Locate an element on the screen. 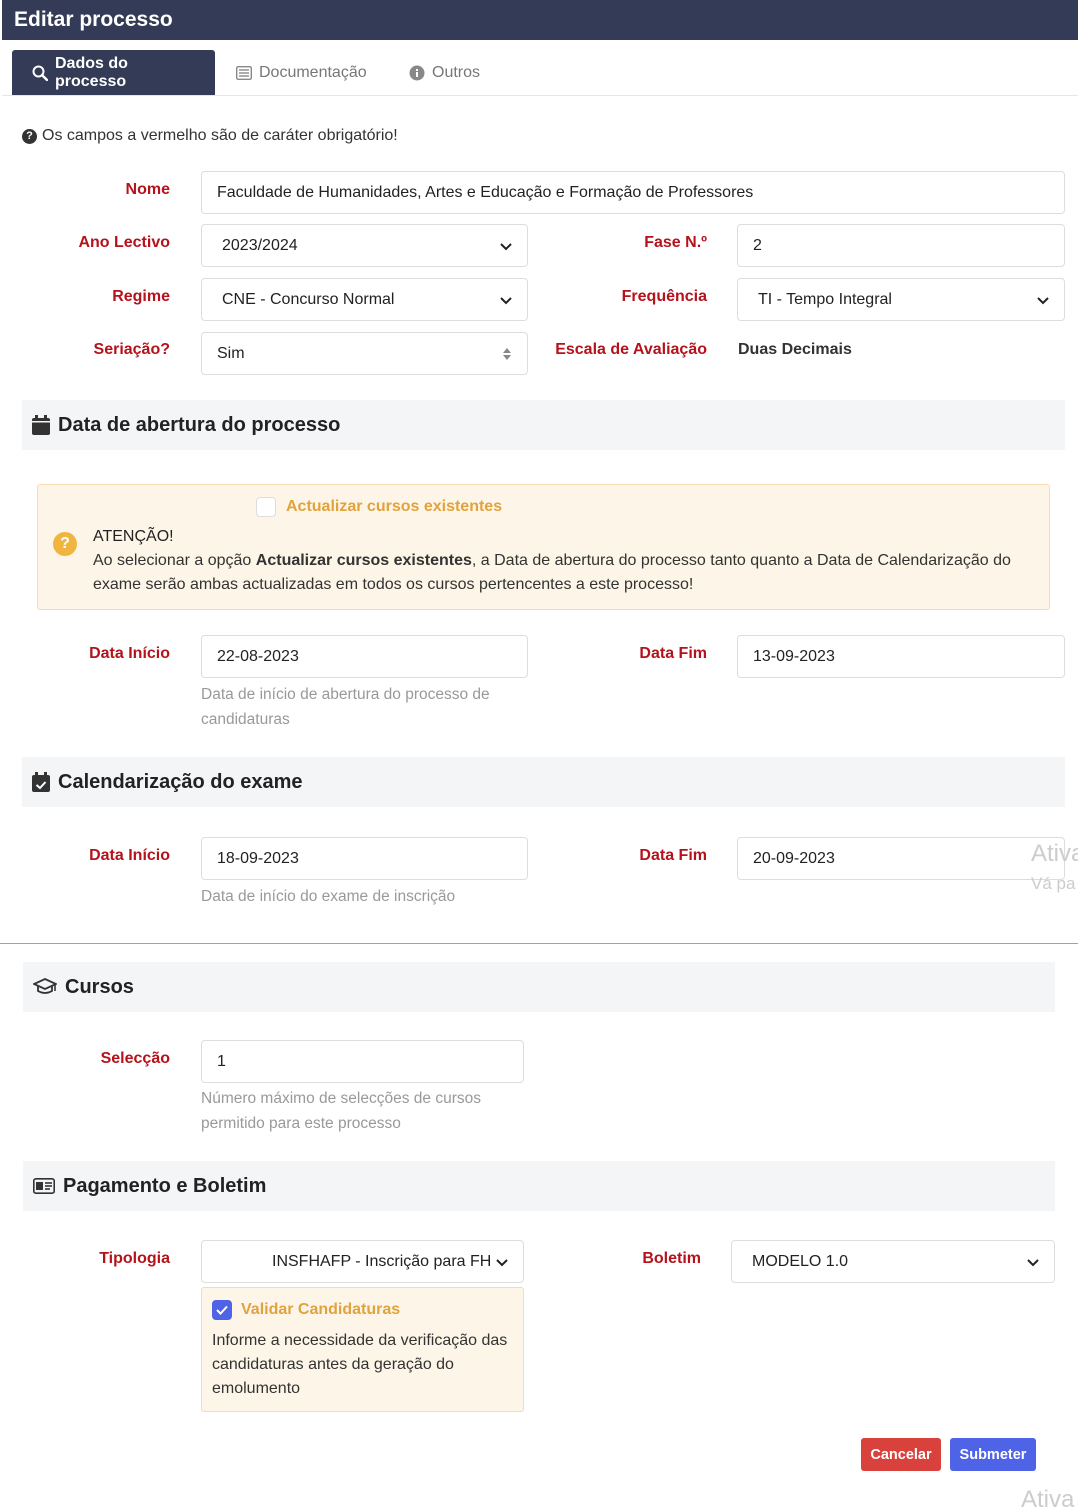 The width and height of the screenshot is (1078, 1511). abertura-data-fim-input: 13-09-2023 is located at coordinates (901, 656).